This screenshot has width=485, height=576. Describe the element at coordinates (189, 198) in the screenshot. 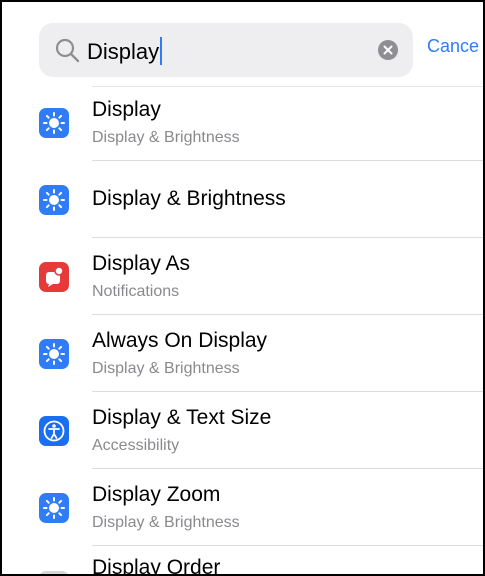

I see `result-title: Display & Brightness` at that location.